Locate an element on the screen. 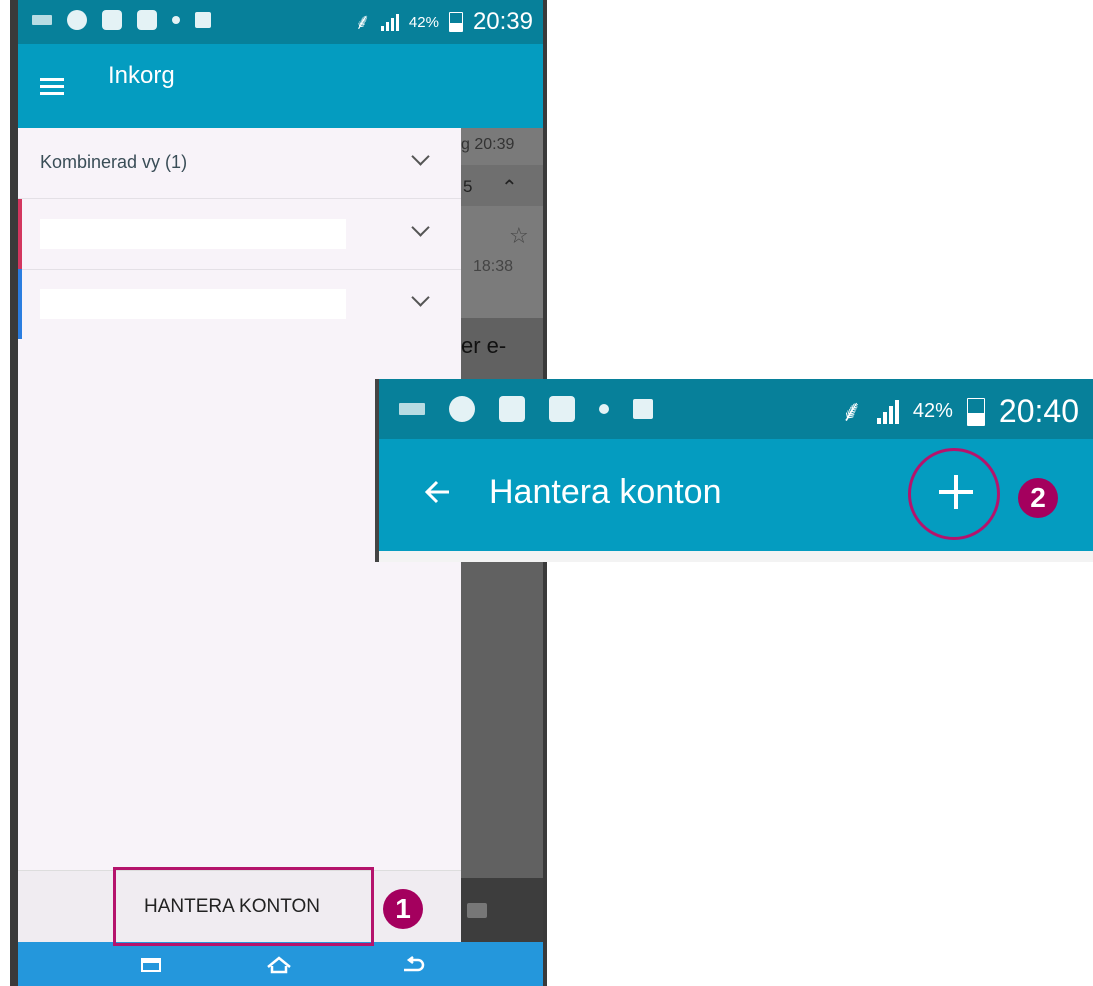 This screenshot has height=986, width=1093. back-arrow-icon is located at coordinates (438, 492).